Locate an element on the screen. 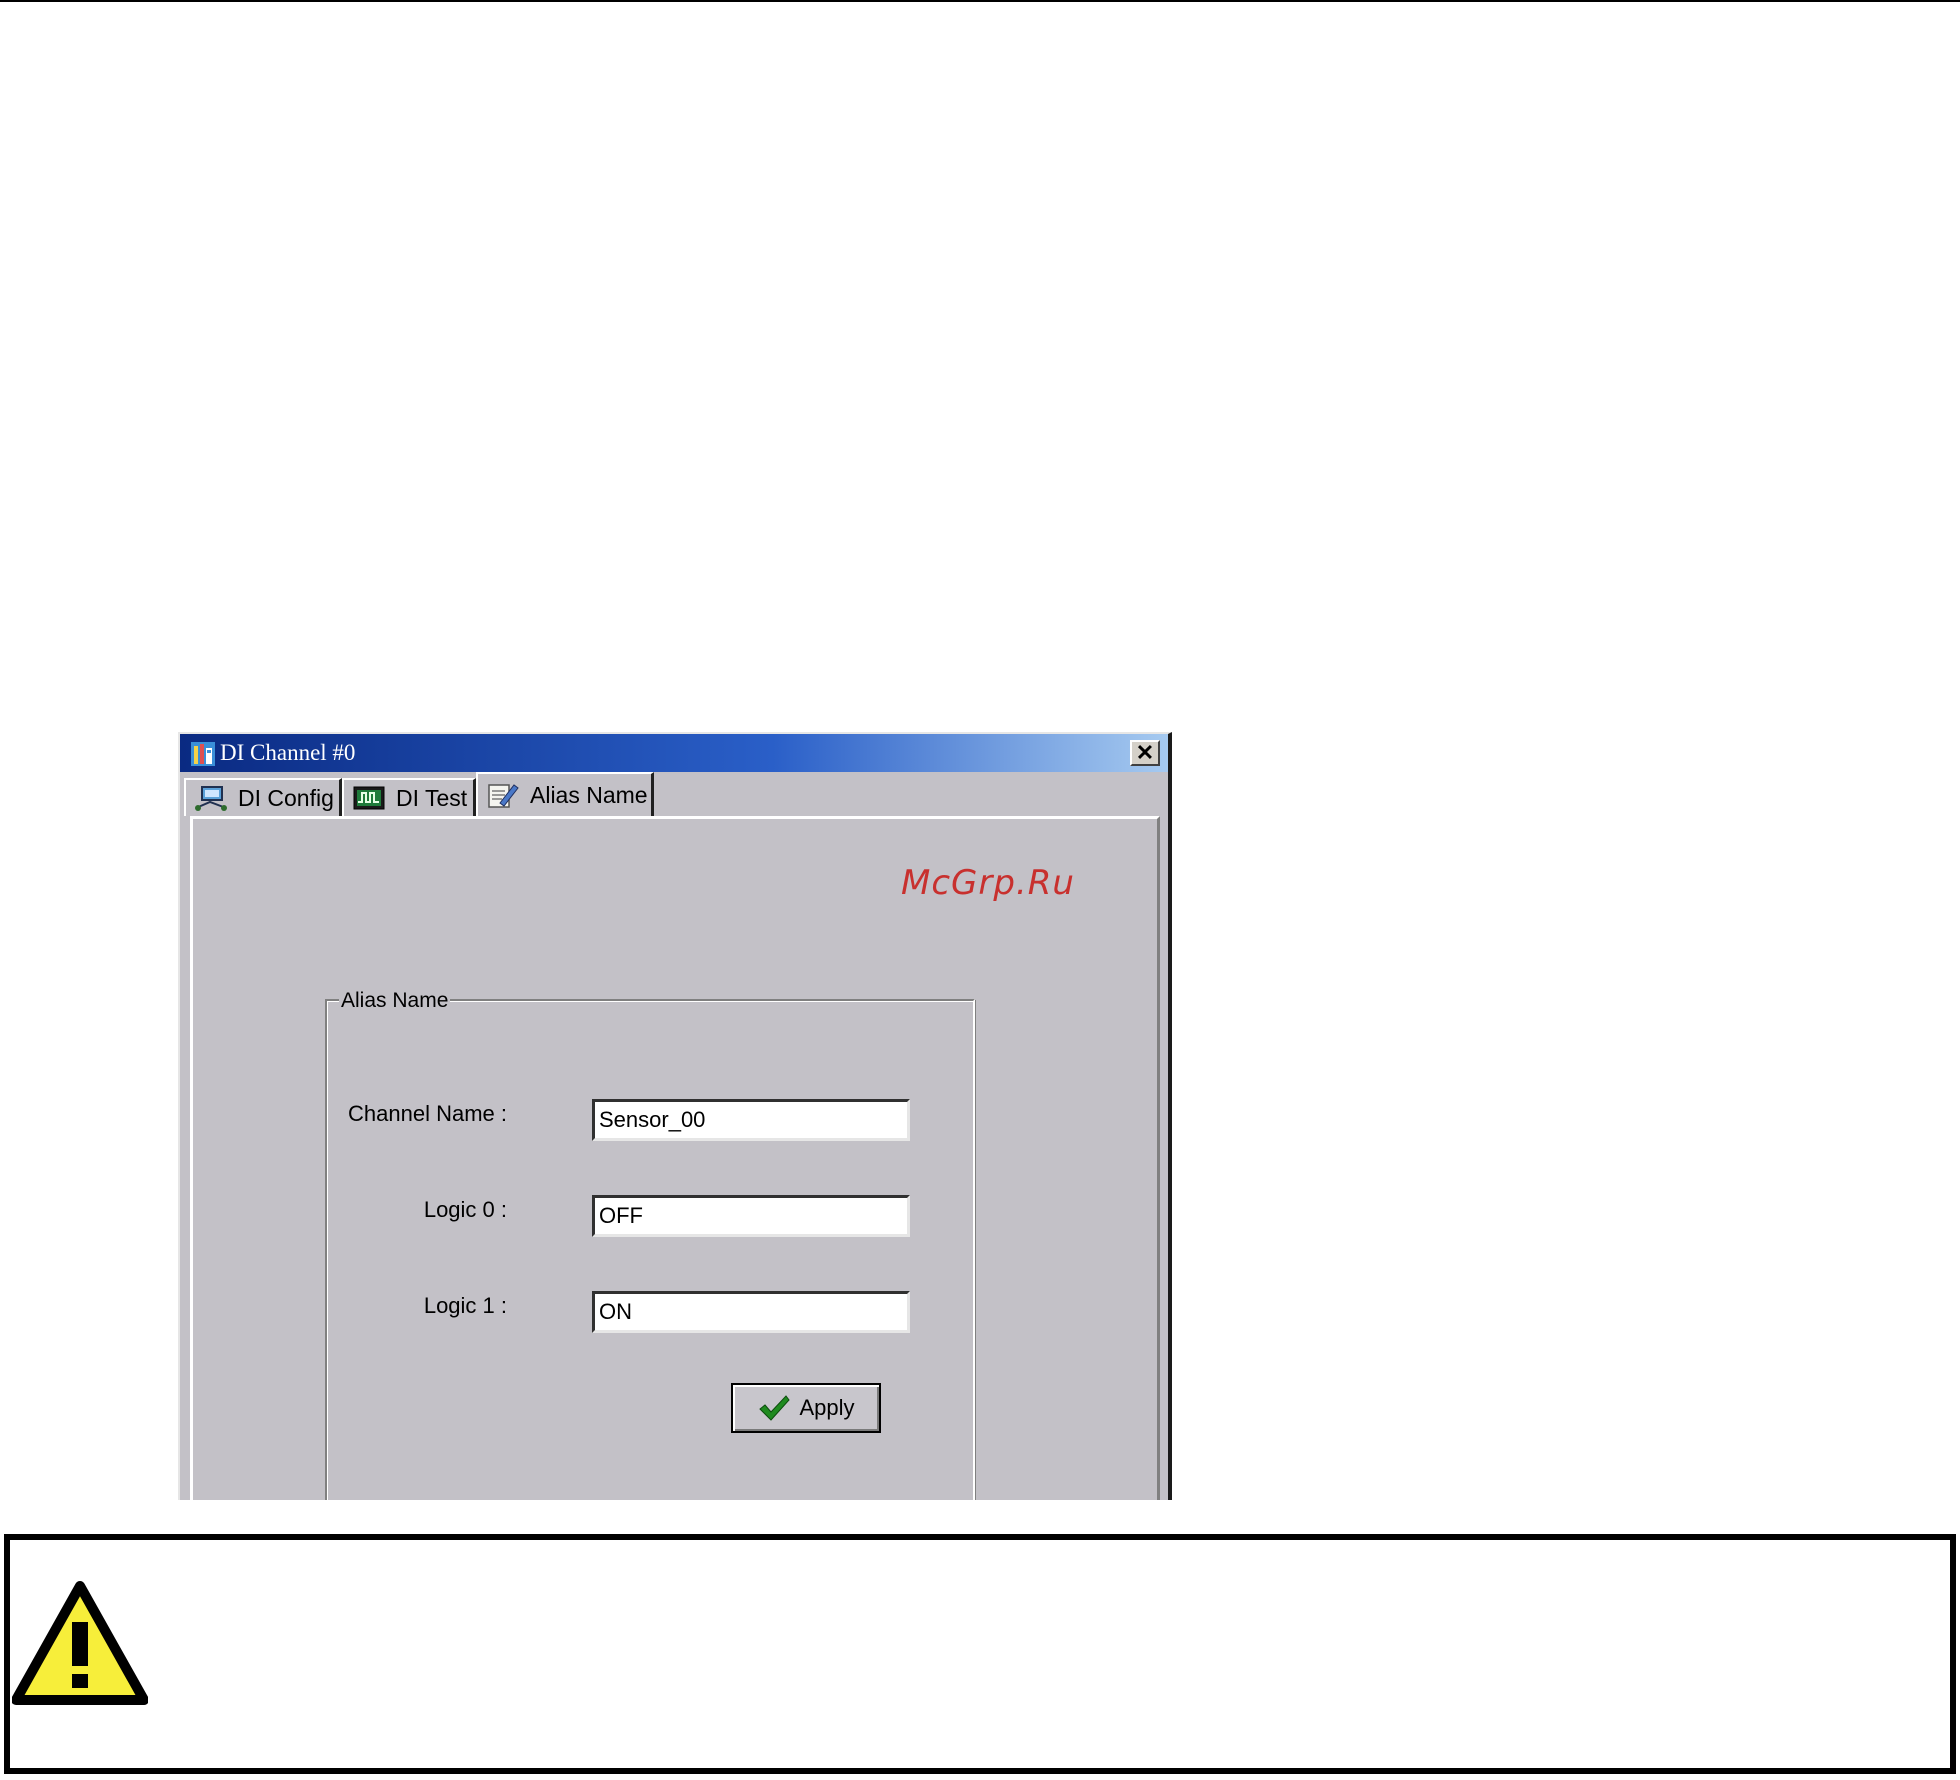 This screenshot has width=1960, height=1780. tab-strip: DI Config DI Test Alias Name is located at coordinates (674, 794).